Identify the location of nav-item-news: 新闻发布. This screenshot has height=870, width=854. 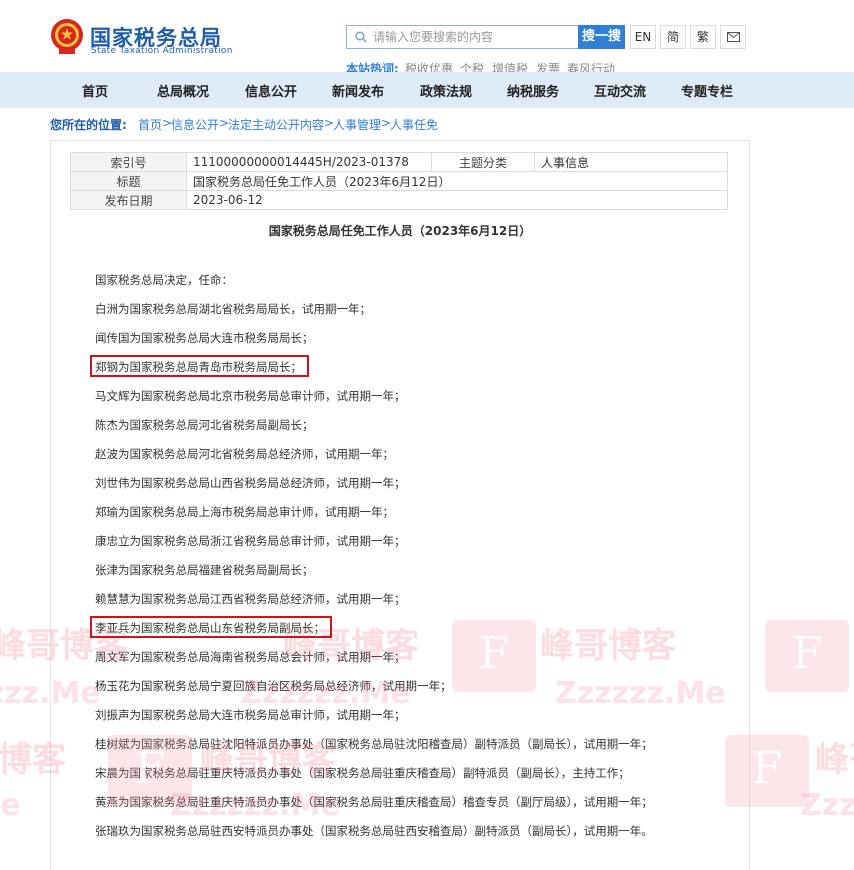
(358, 90).